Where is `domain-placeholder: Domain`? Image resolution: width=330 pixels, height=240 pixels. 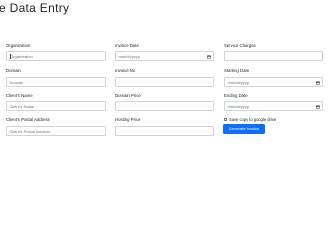 domain-placeholder: Domain is located at coordinates (16, 82).